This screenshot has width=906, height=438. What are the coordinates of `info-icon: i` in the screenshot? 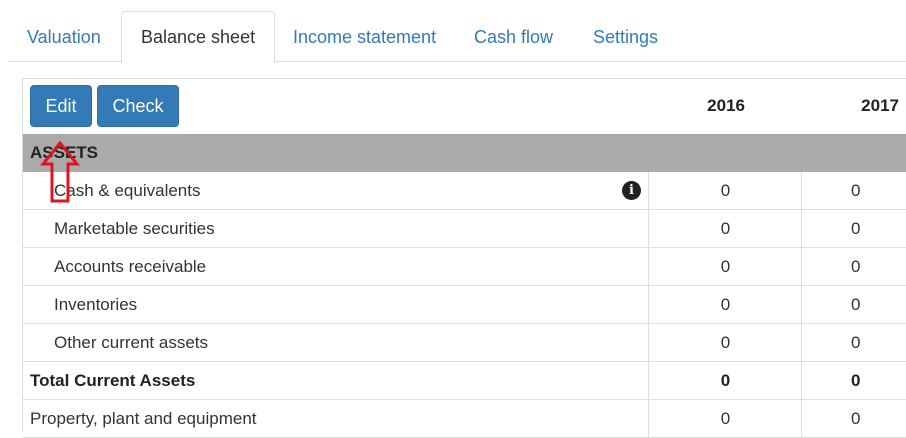 It's located at (631, 190).